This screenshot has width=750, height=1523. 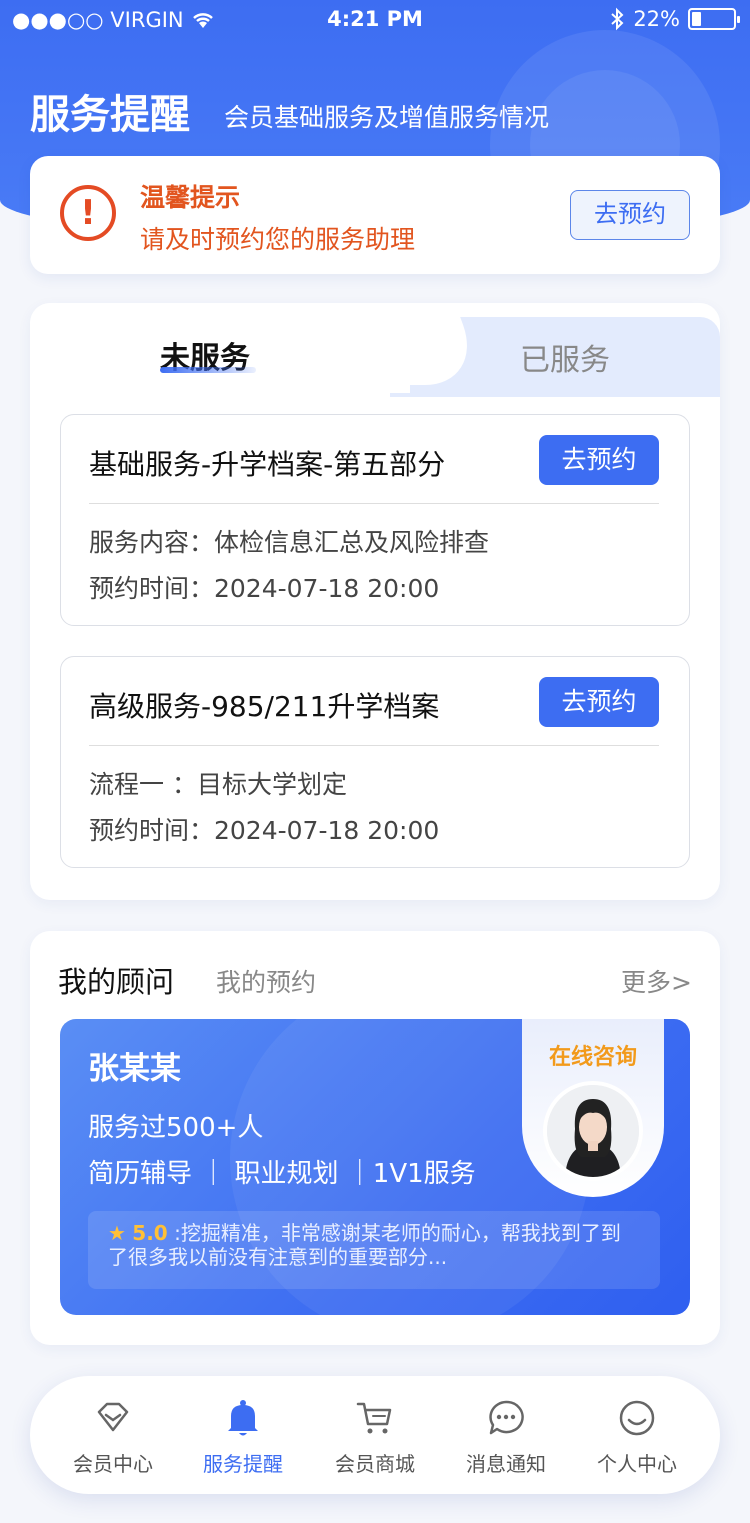 I want to click on advisor-tags: 简历辅导 ｜ 职业规划 ｜1V1服务, so click(x=282, y=1174).